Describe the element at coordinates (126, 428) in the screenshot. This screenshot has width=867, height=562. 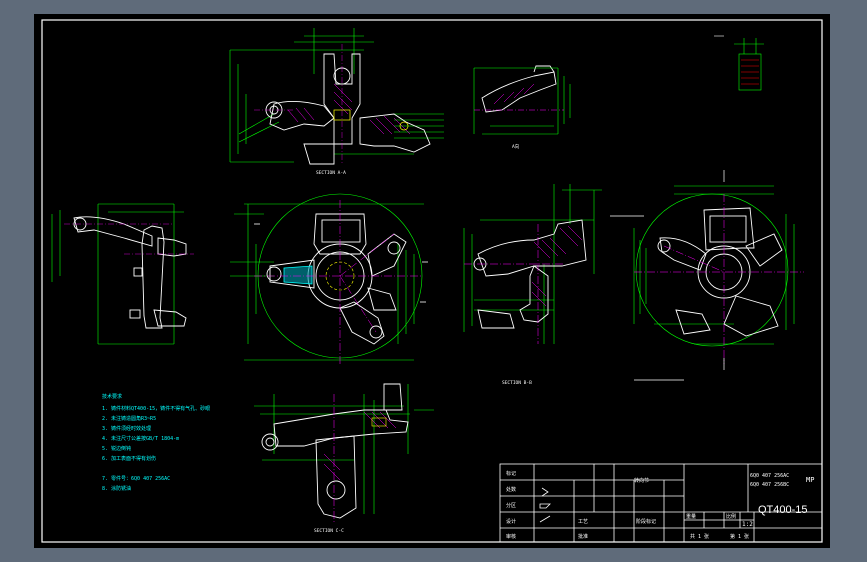
I see `note-line: 3. 铸件须经时效处理` at that location.